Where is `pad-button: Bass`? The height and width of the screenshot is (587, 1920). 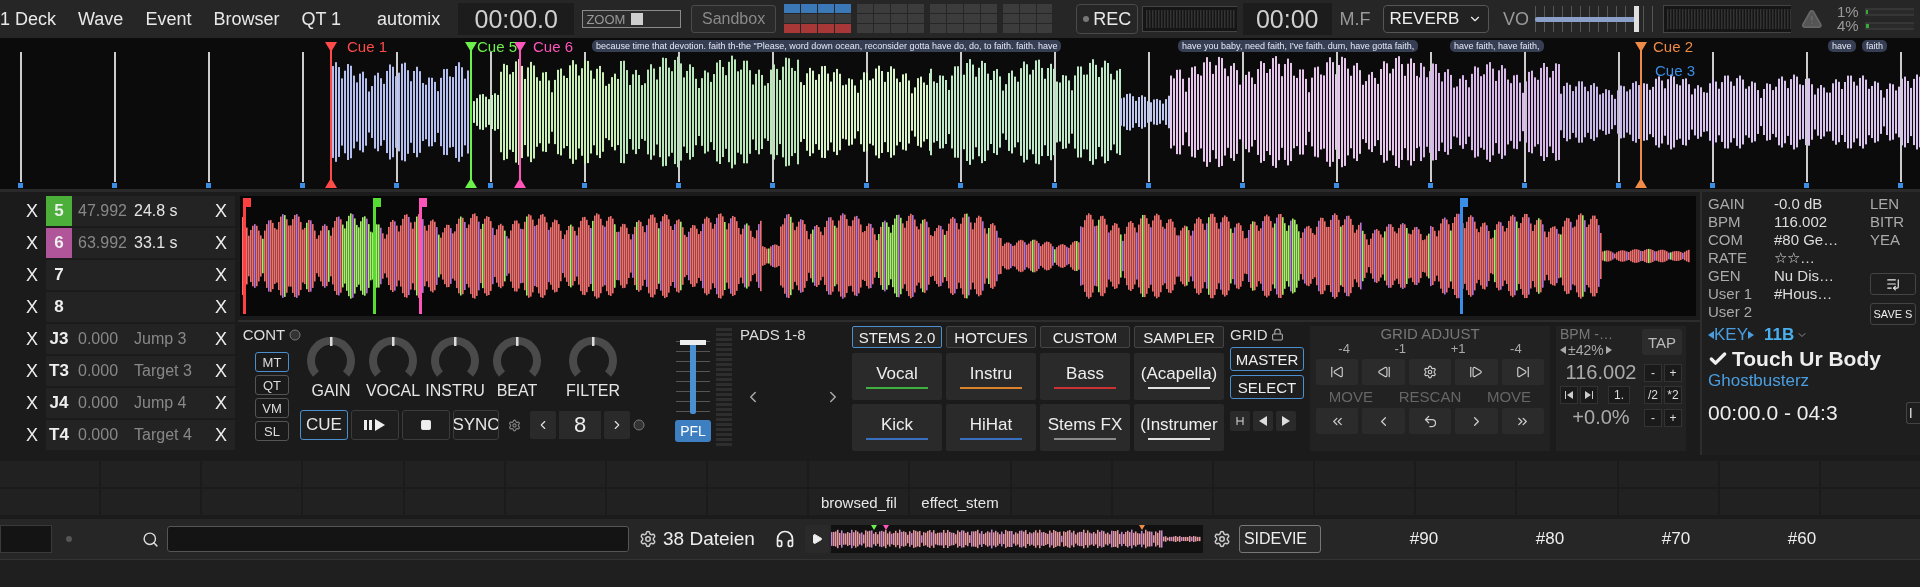
pad-button: Bass is located at coordinates (1085, 376).